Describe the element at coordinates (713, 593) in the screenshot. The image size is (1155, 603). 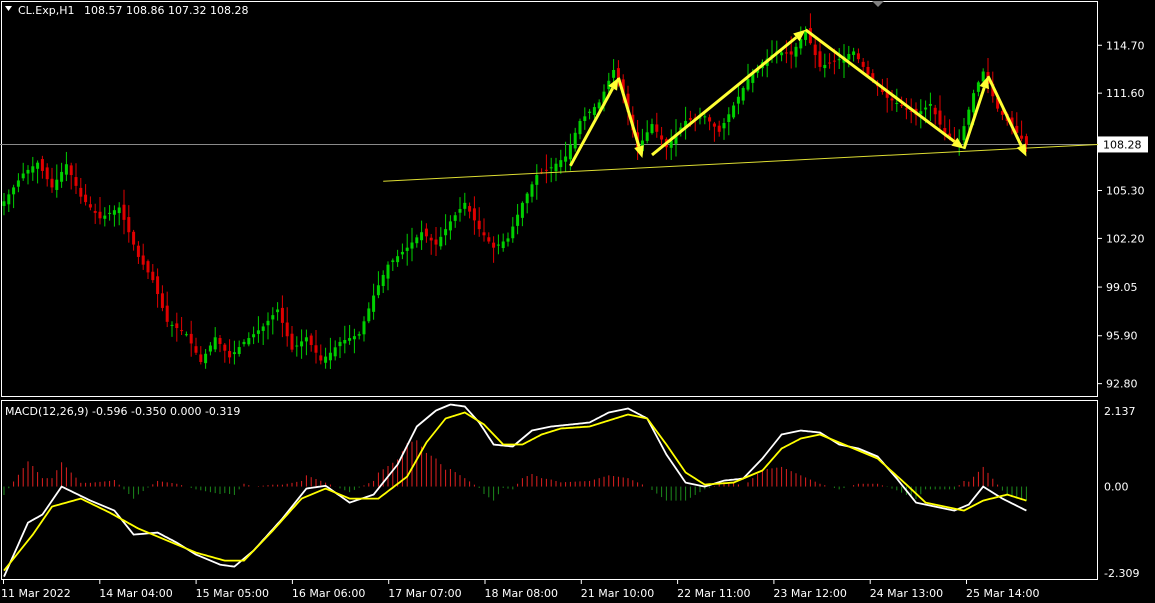
I see `time-label: 22 Mar 11:00` at that location.